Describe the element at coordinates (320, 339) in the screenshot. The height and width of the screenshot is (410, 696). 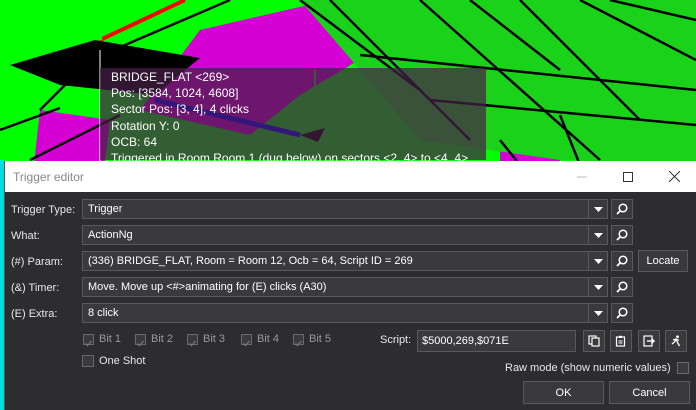
I see `bit-5-label: Bit 5` at that location.